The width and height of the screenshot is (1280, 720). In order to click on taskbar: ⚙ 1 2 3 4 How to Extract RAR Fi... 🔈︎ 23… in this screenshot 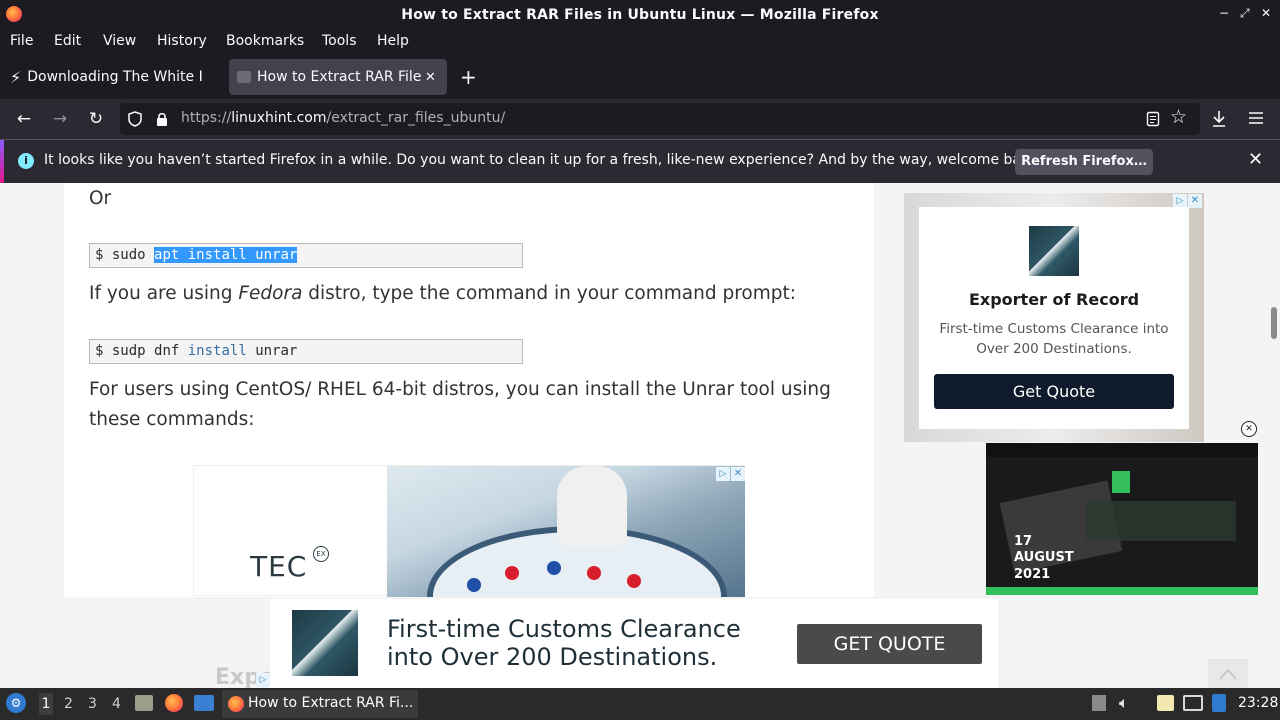, I will do `click(640, 704)`.